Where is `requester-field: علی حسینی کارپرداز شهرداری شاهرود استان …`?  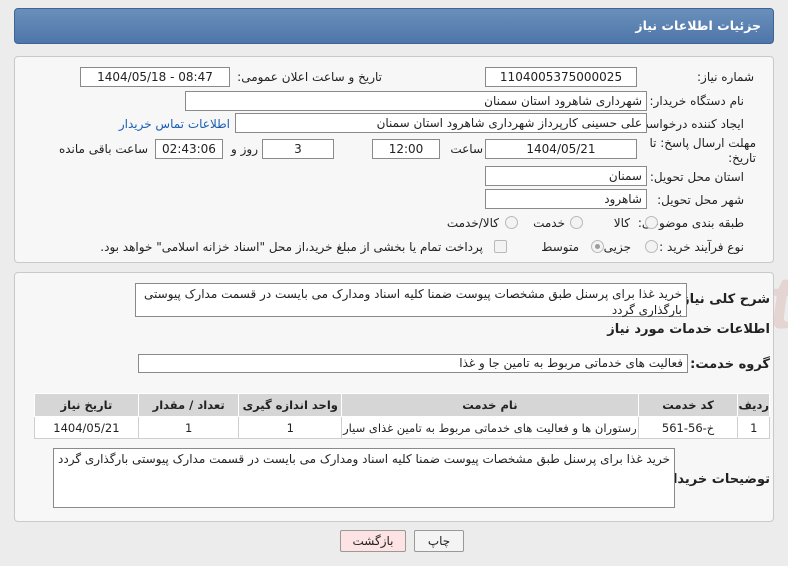 requester-field: علی حسینی کارپرداز شهرداری شاهرود استان … is located at coordinates (441, 123).